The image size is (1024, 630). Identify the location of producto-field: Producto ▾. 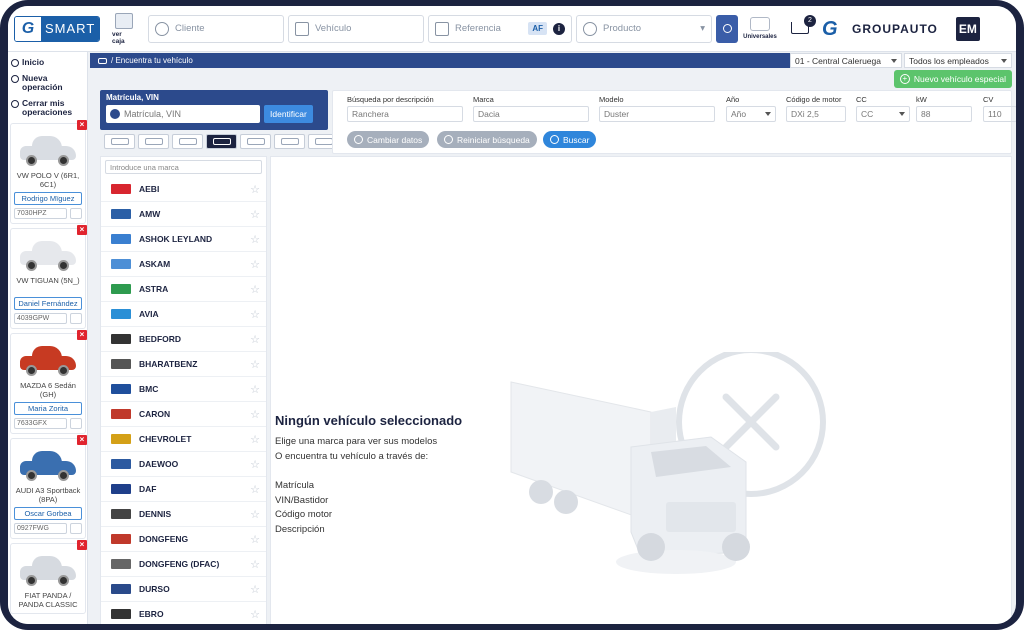
(644, 28).